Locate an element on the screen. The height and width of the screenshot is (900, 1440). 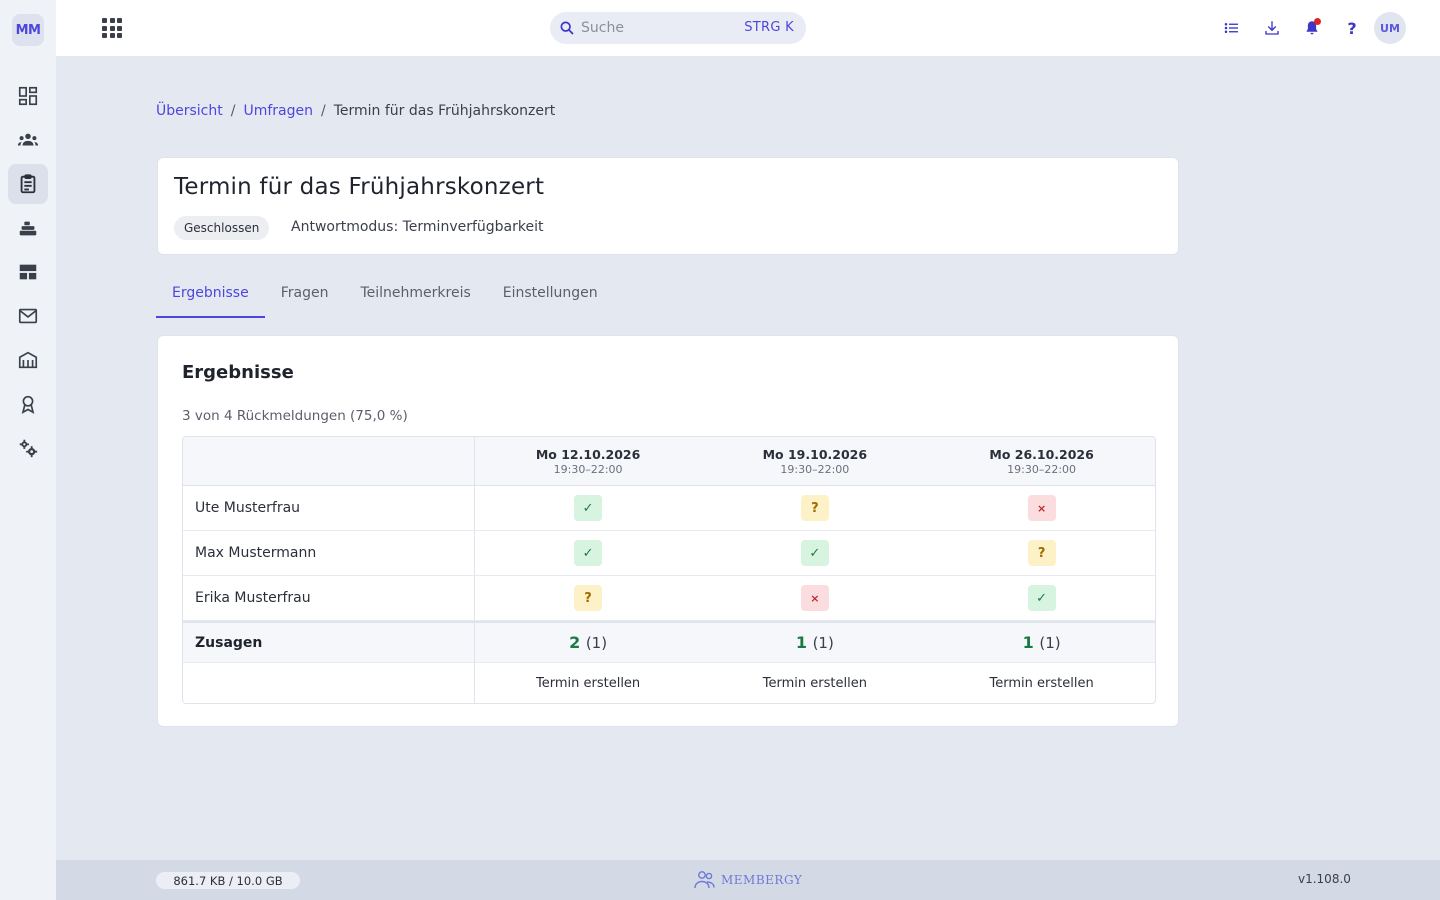
date-label: Mo 19.10.2026 is located at coordinates (815, 454).